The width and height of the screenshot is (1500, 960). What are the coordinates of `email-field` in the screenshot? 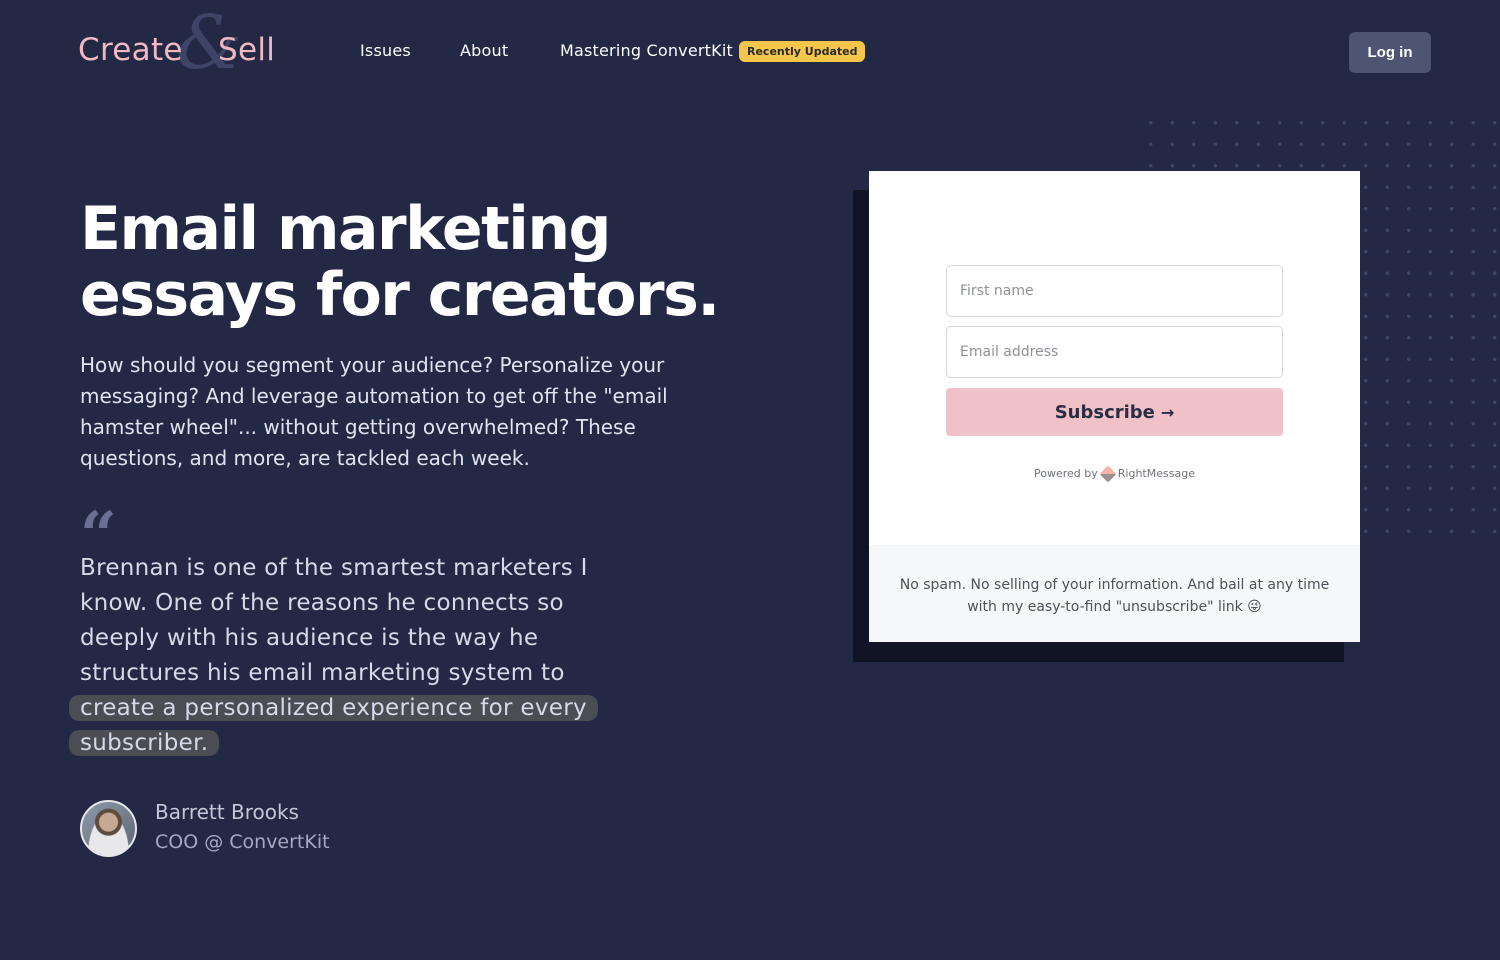 It's located at (1114, 352).